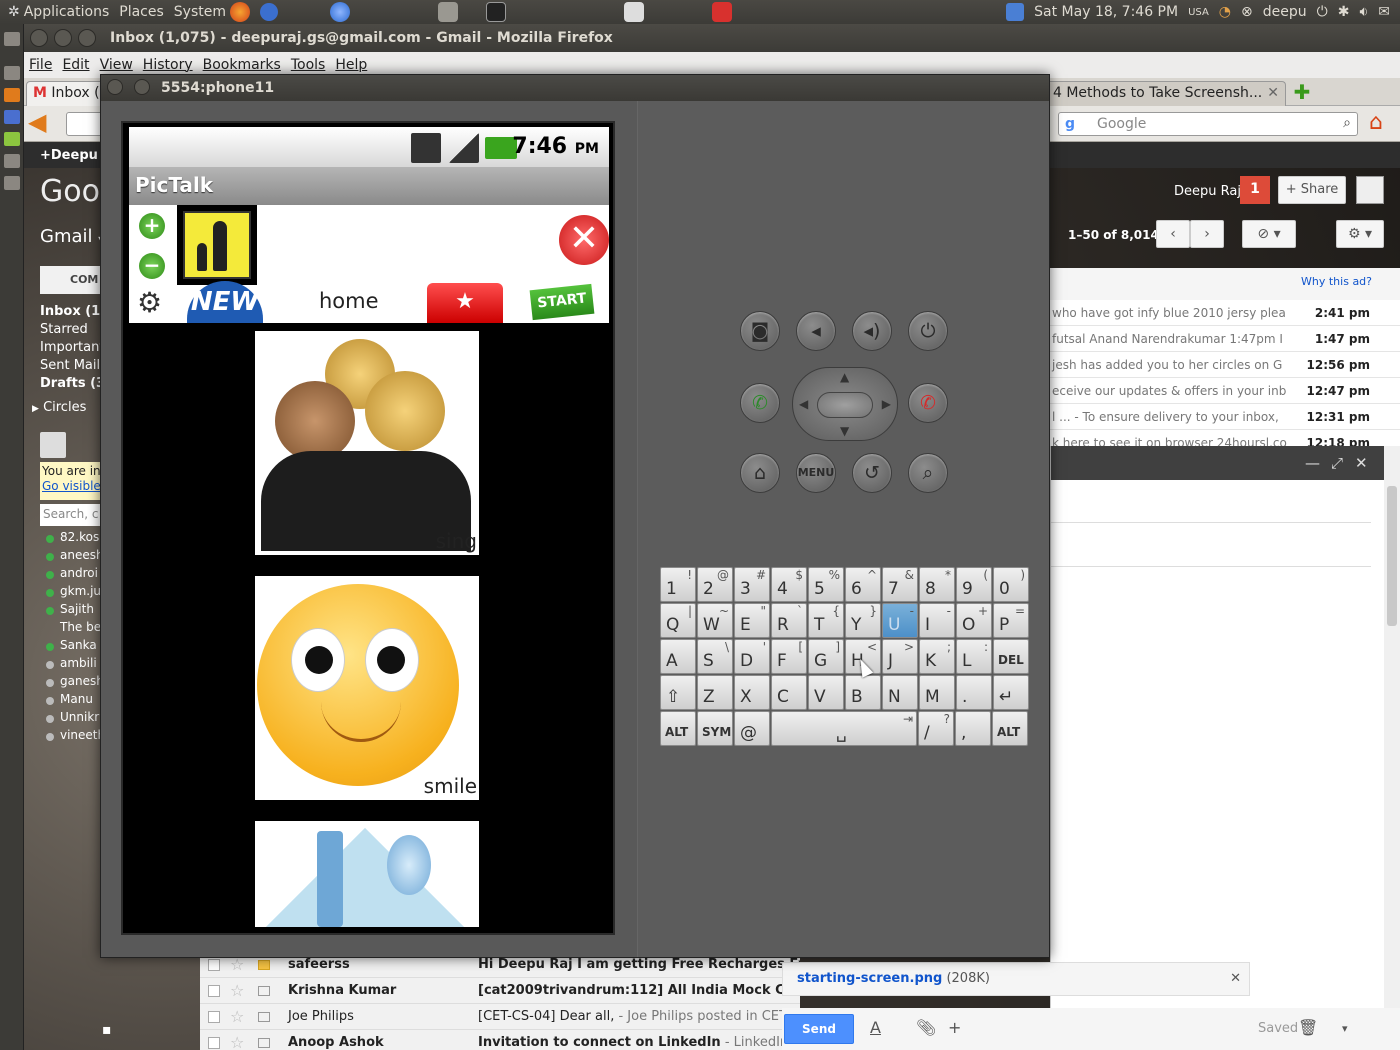 The width and height of the screenshot is (1400, 1050). Describe the element at coordinates (1198, 12) in the screenshot. I see `keyboard-layout-indicator: USA` at that location.